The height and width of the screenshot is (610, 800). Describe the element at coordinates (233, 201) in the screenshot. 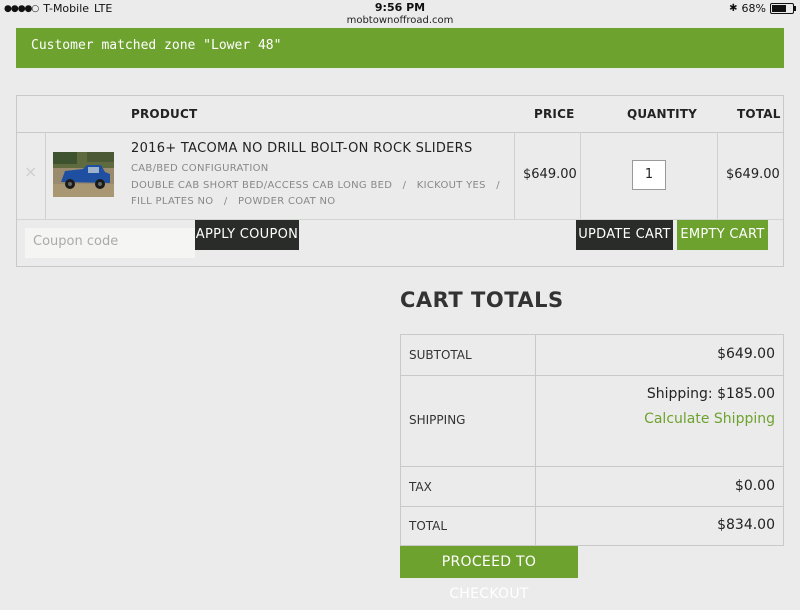

I see `product-meta-values-2: FILL PLATES NO / POWDER COAT NO` at that location.